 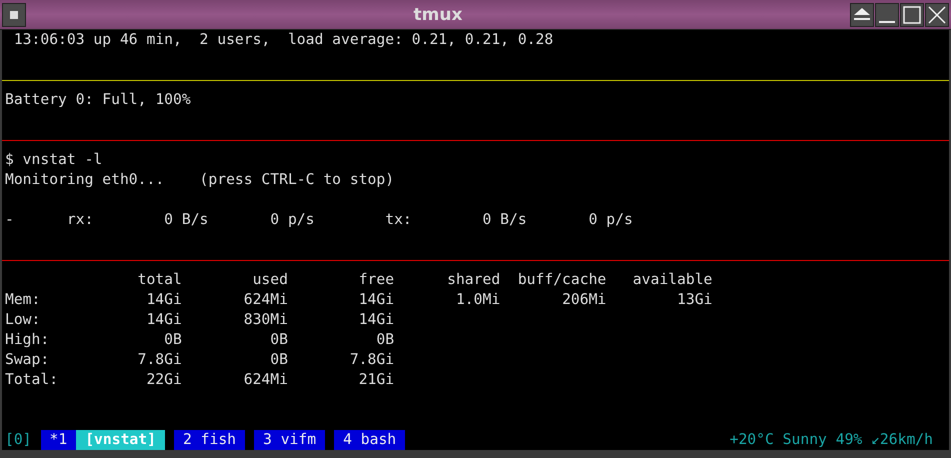 I want to click on table-cell: 13Gi, so click(x=694, y=300).